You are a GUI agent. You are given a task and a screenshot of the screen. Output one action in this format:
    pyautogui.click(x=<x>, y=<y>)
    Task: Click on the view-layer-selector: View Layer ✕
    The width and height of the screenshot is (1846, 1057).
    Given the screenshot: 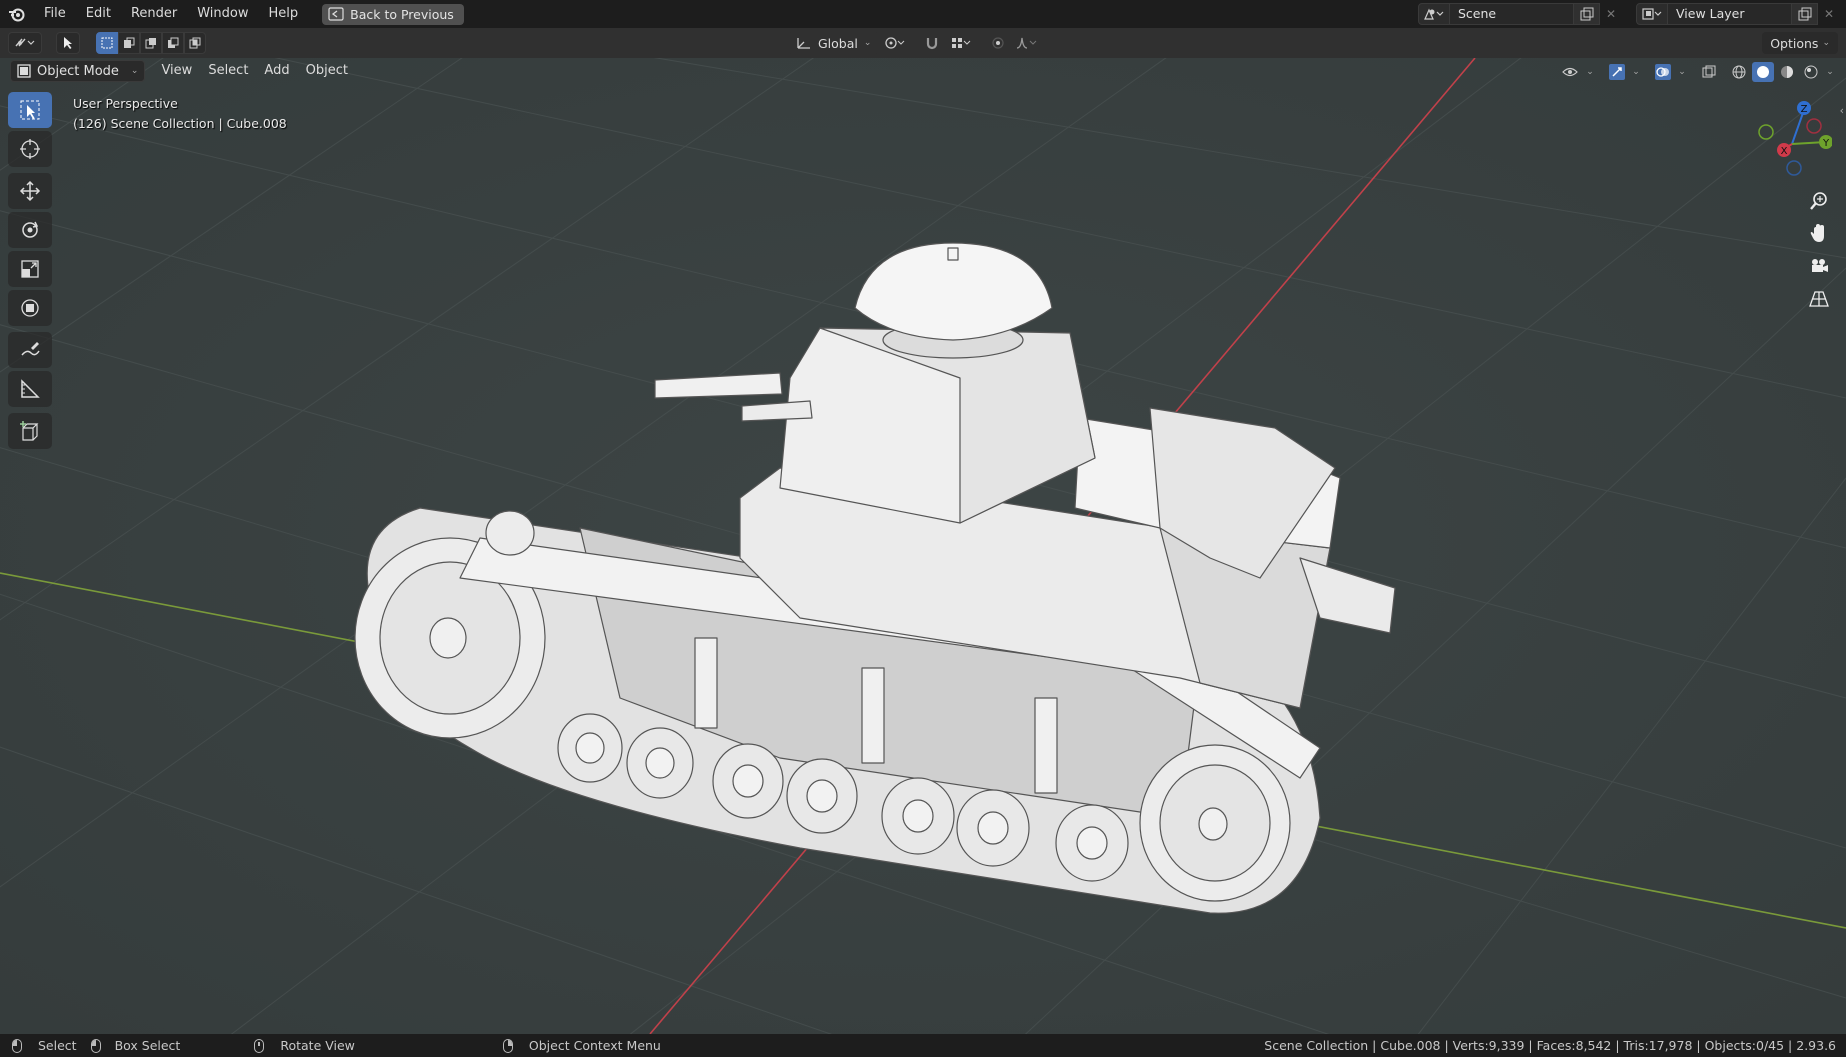 What is the action you would take?
    pyautogui.click(x=1738, y=14)
    